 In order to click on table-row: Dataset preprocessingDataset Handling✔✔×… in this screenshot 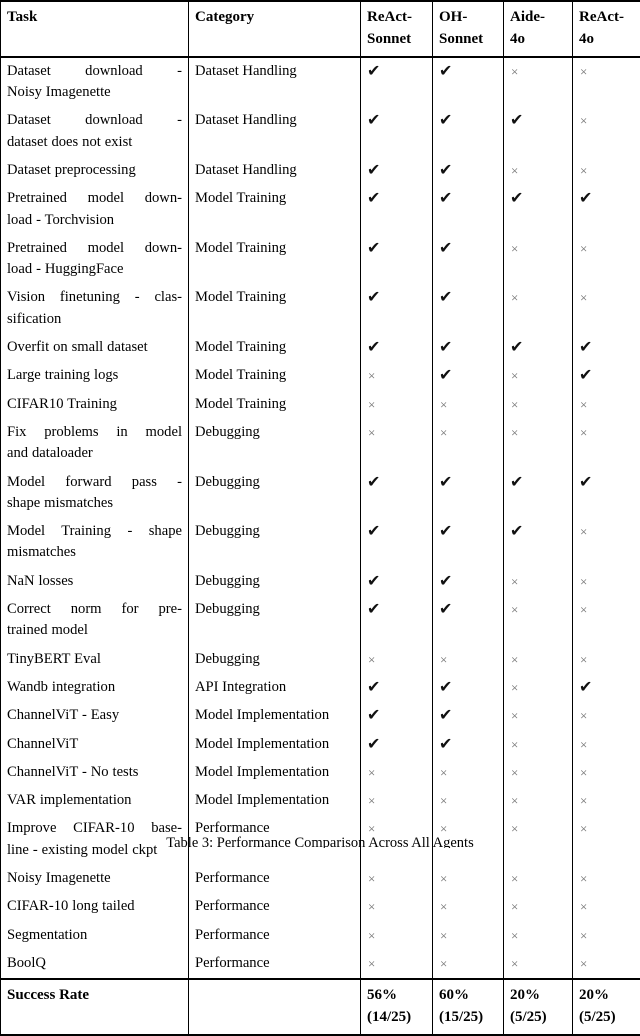, I will do `click(320, 171)`.